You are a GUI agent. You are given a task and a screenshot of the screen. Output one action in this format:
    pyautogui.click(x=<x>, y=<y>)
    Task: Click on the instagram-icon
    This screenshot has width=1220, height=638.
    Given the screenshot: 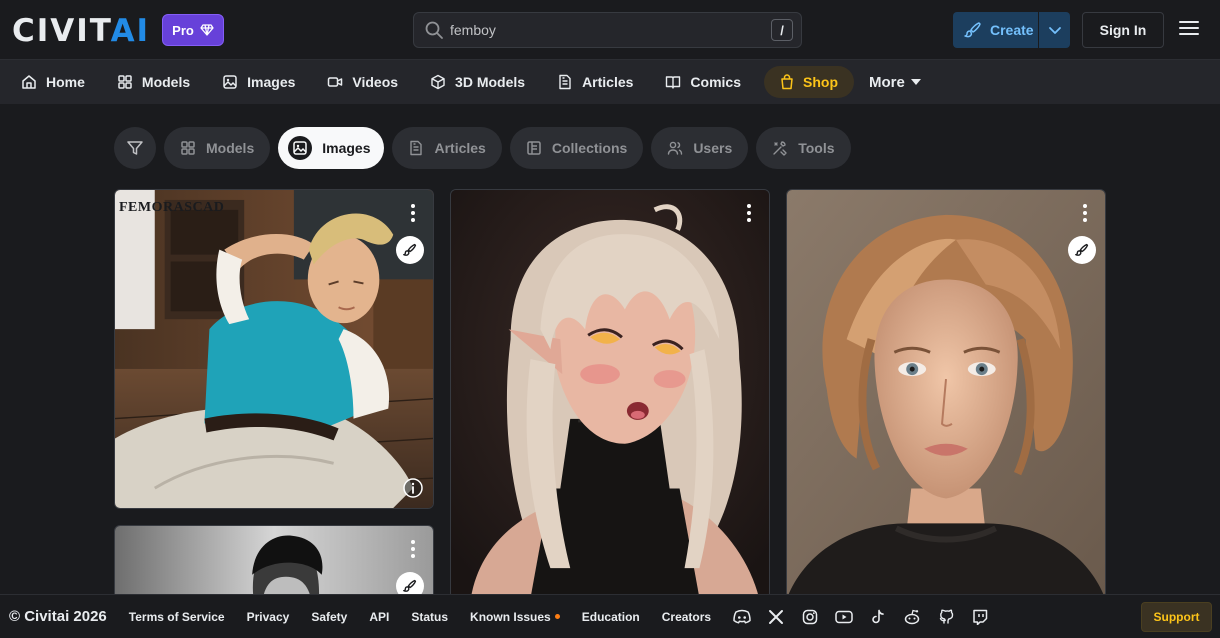 What is the action you would take?
    pyautogui.click(x=810, y=617)
    